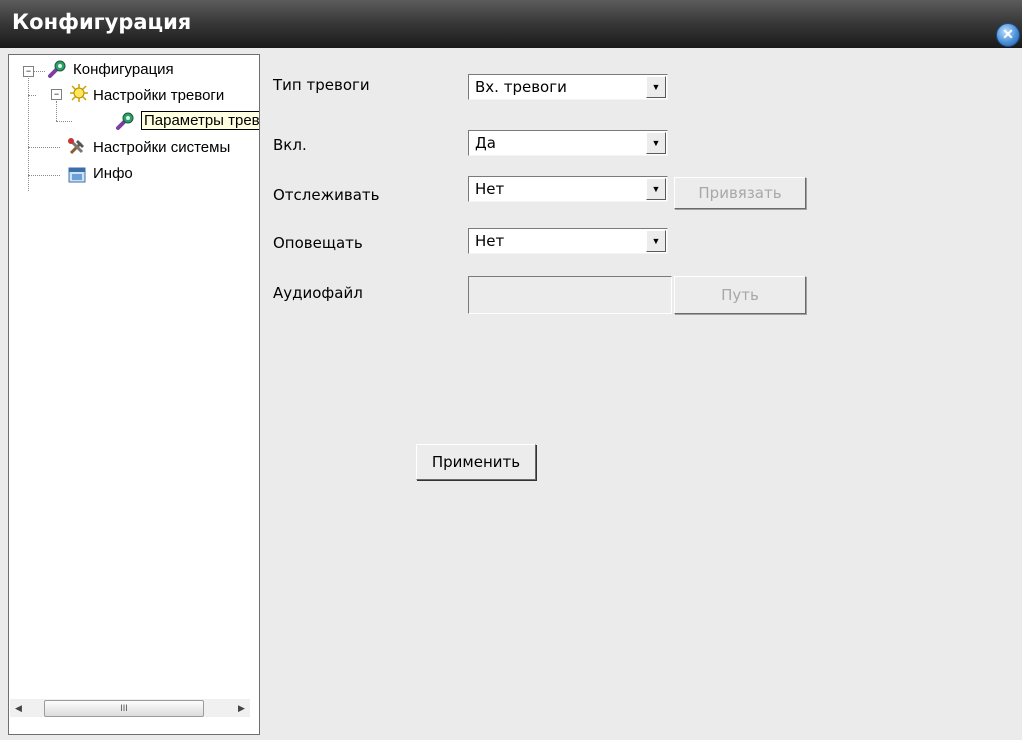 The height and width of the screenshot is (740, 1022). What do you see at coordinates (490, 189) in the screenshot?
I see `track-value: Нет` at bounding box center [490, 189].